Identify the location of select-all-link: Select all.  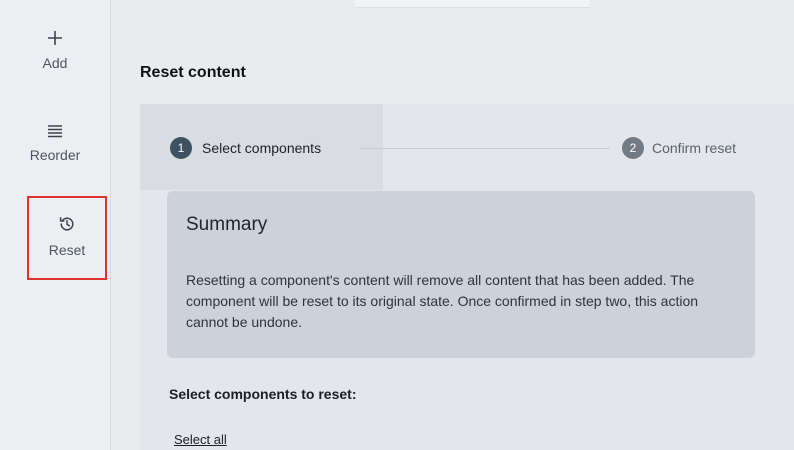
(200, 439).